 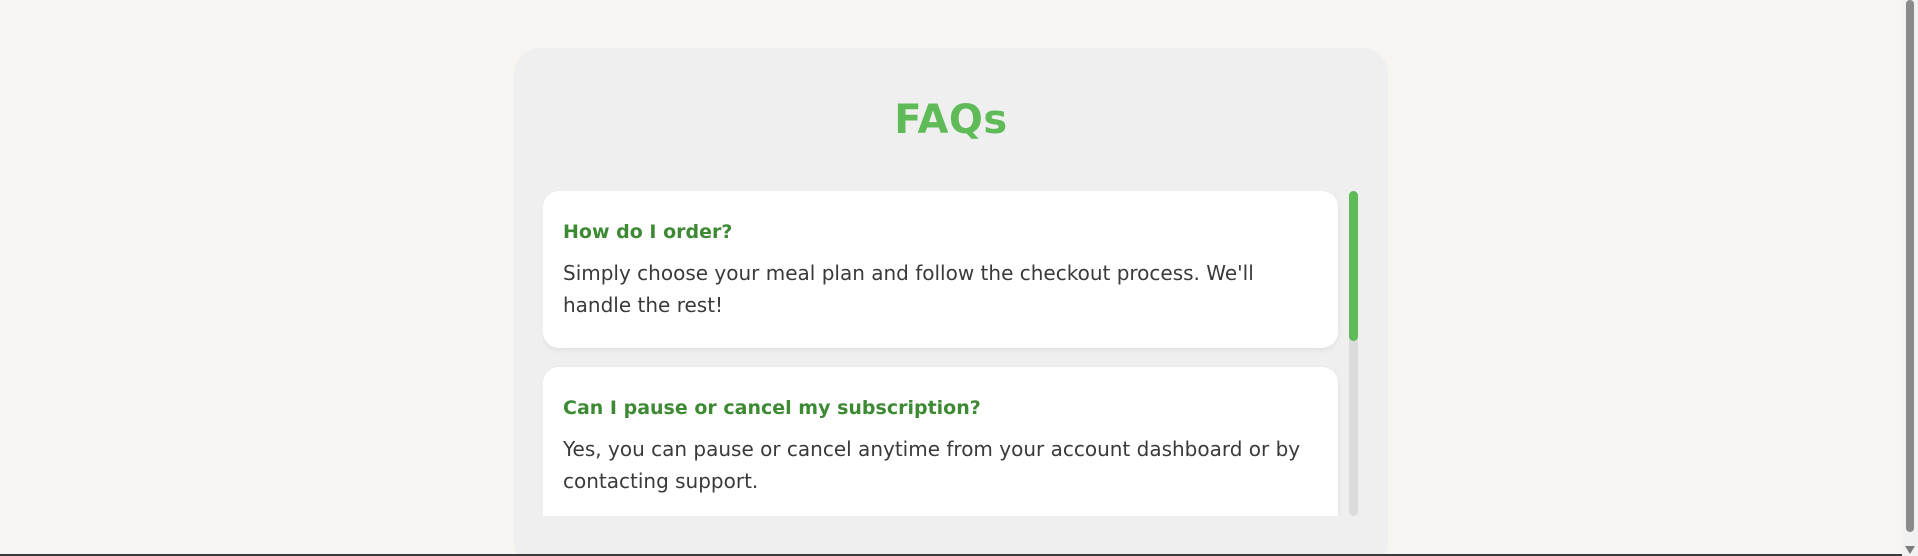 I want to click on faq-question: How do I order?, so click(x=648, y=232).